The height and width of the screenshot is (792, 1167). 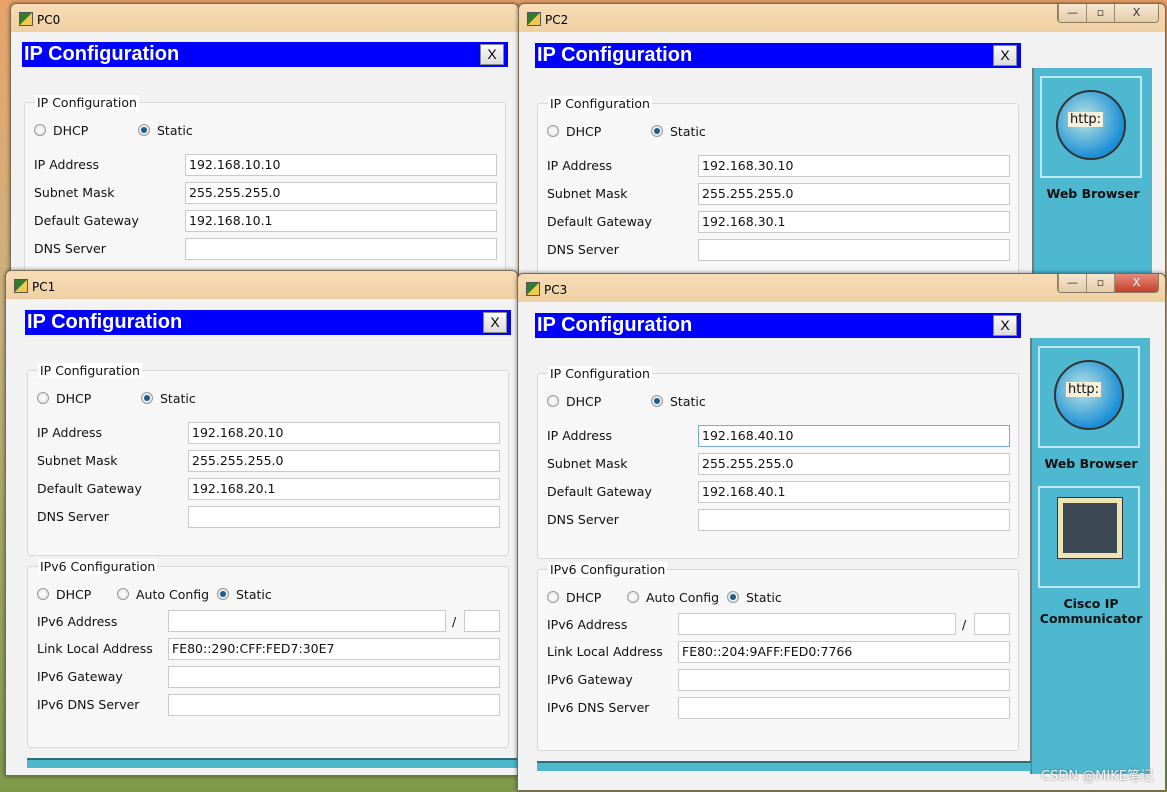 I want to click on default-gateway-input: 192.168.20.1, so click(x=344, y=489).